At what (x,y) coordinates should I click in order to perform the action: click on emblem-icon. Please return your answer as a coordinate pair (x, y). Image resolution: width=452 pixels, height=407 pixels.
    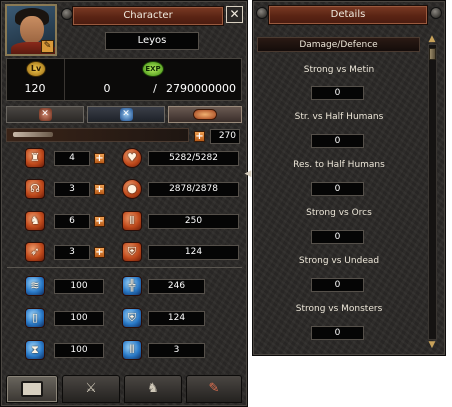
    Looking at the image, I should click on (205, 114).